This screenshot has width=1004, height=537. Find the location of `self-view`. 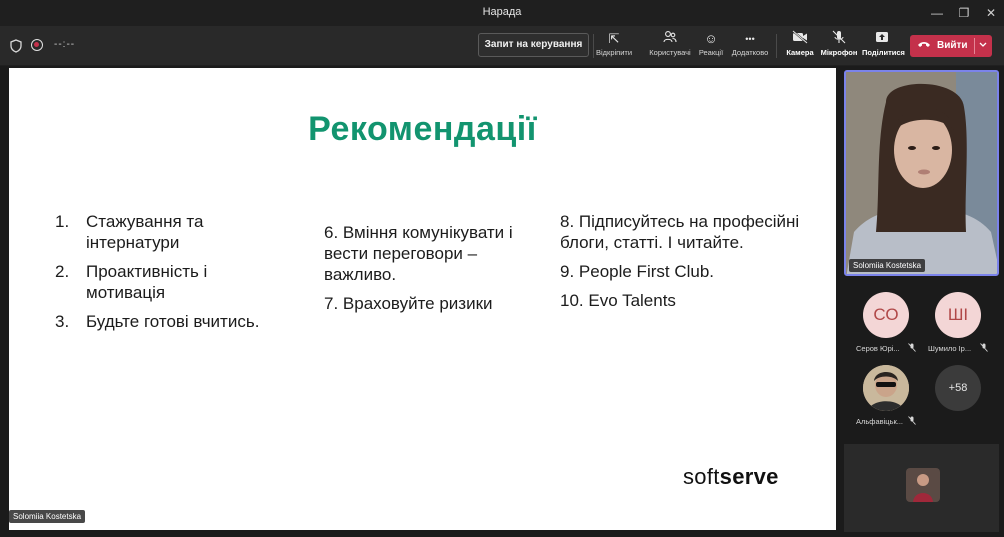

self-view is located at coordinates (921, 488).